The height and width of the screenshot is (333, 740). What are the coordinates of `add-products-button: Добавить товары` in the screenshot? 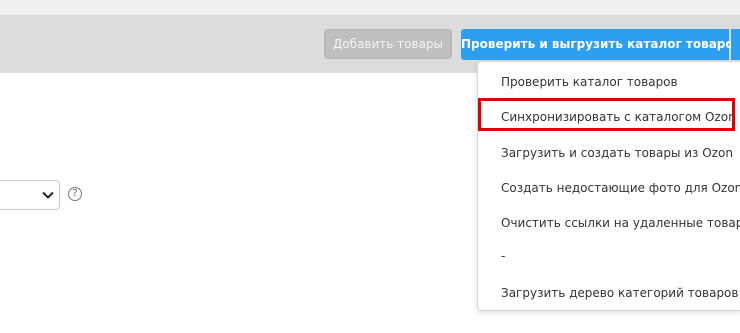 It's located at (388, 44).